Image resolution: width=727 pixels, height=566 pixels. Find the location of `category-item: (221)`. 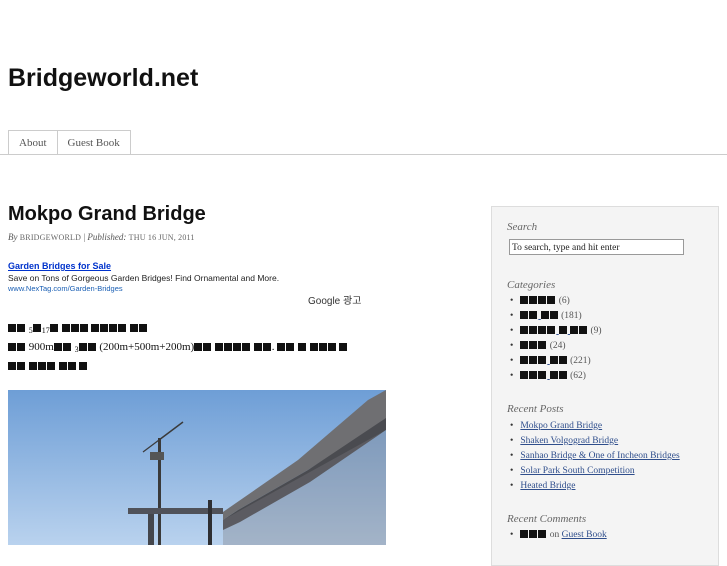

category-item: (221) is located at coordinates (556, 361).